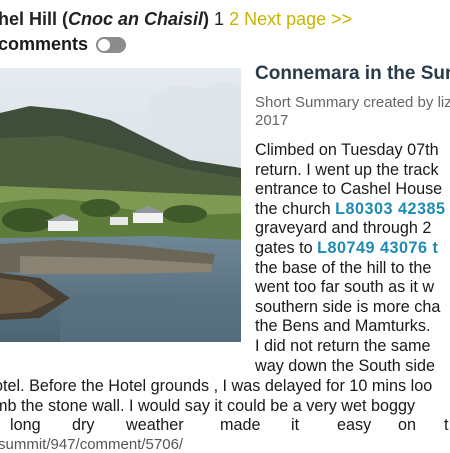 The width and height of the screenshot is (450, 453). Describe the element at coordinates (348, 306) in the screenshot. I see `body-line: southern side is more cha` at that location.